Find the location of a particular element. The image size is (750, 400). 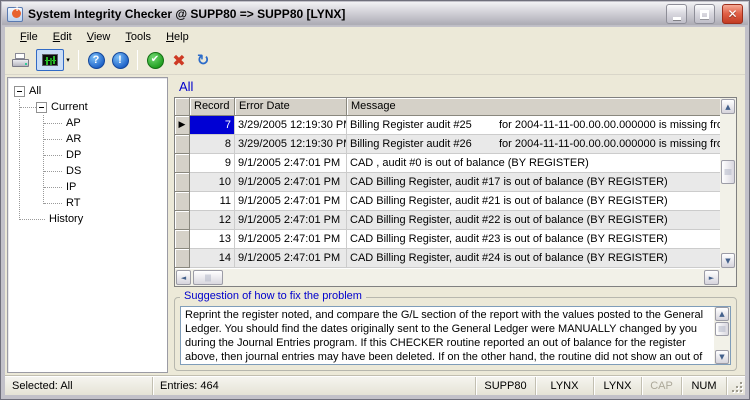

tree-label: History is located at coordinates (66, 219).